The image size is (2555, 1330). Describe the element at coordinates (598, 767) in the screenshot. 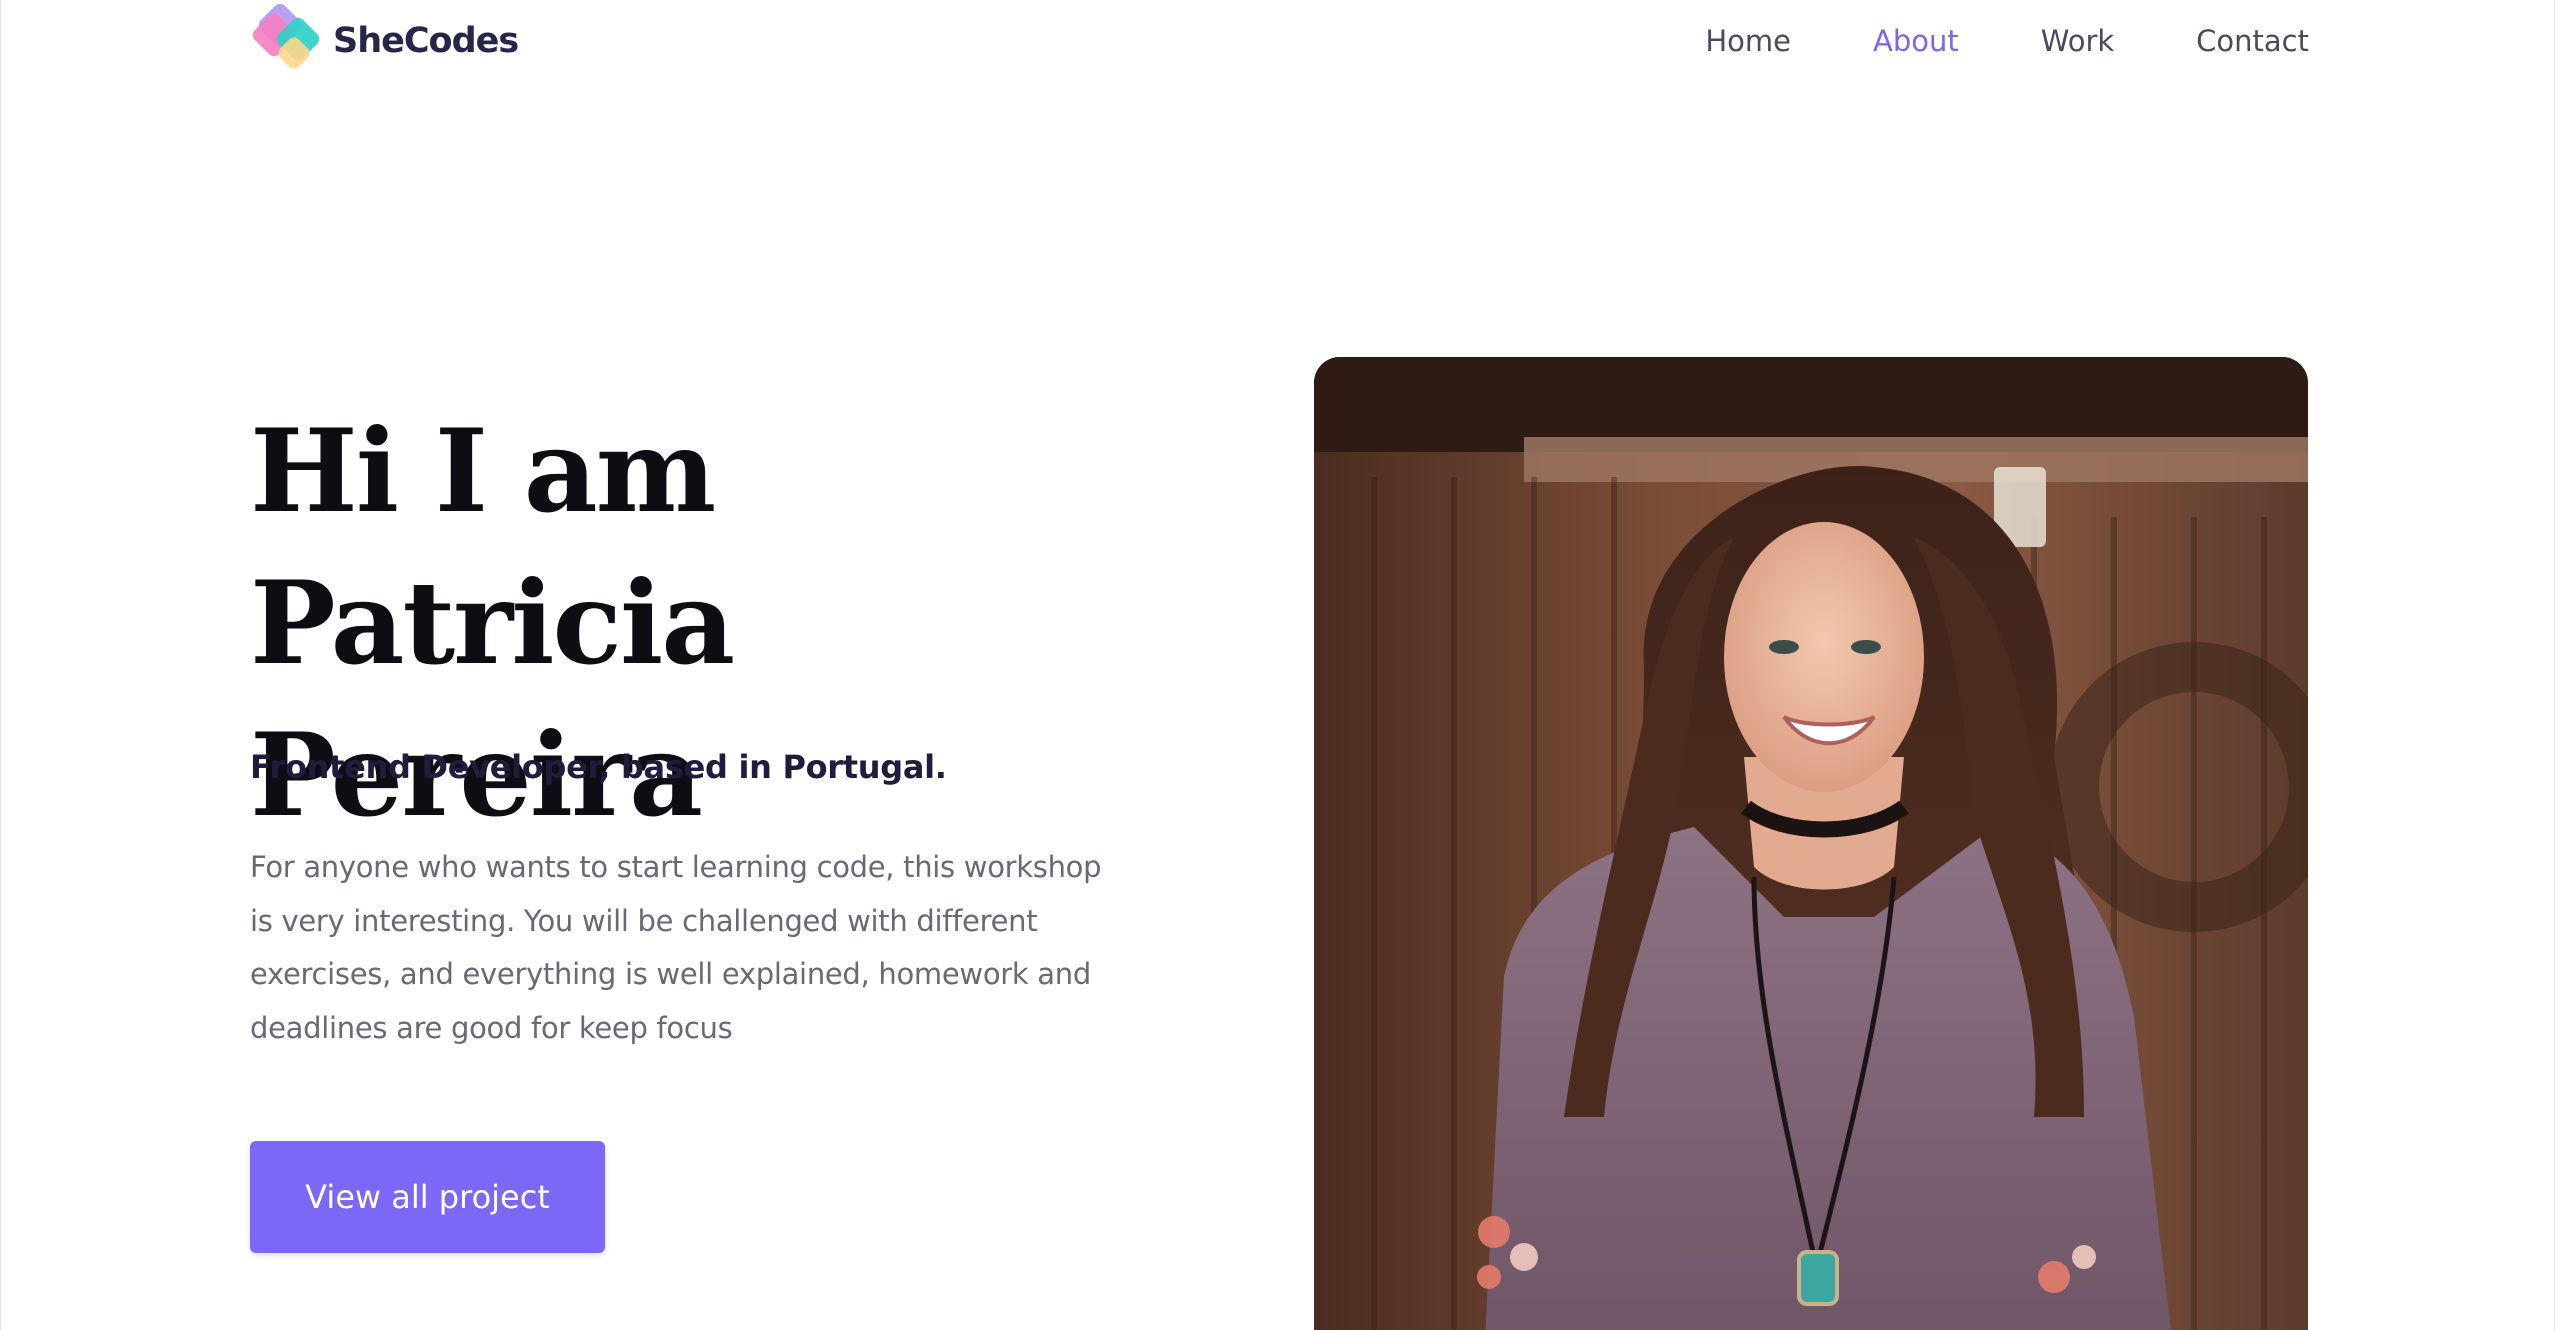

I see `hero-subtitle: Frontend Developer, based in Portugal.` at that location.